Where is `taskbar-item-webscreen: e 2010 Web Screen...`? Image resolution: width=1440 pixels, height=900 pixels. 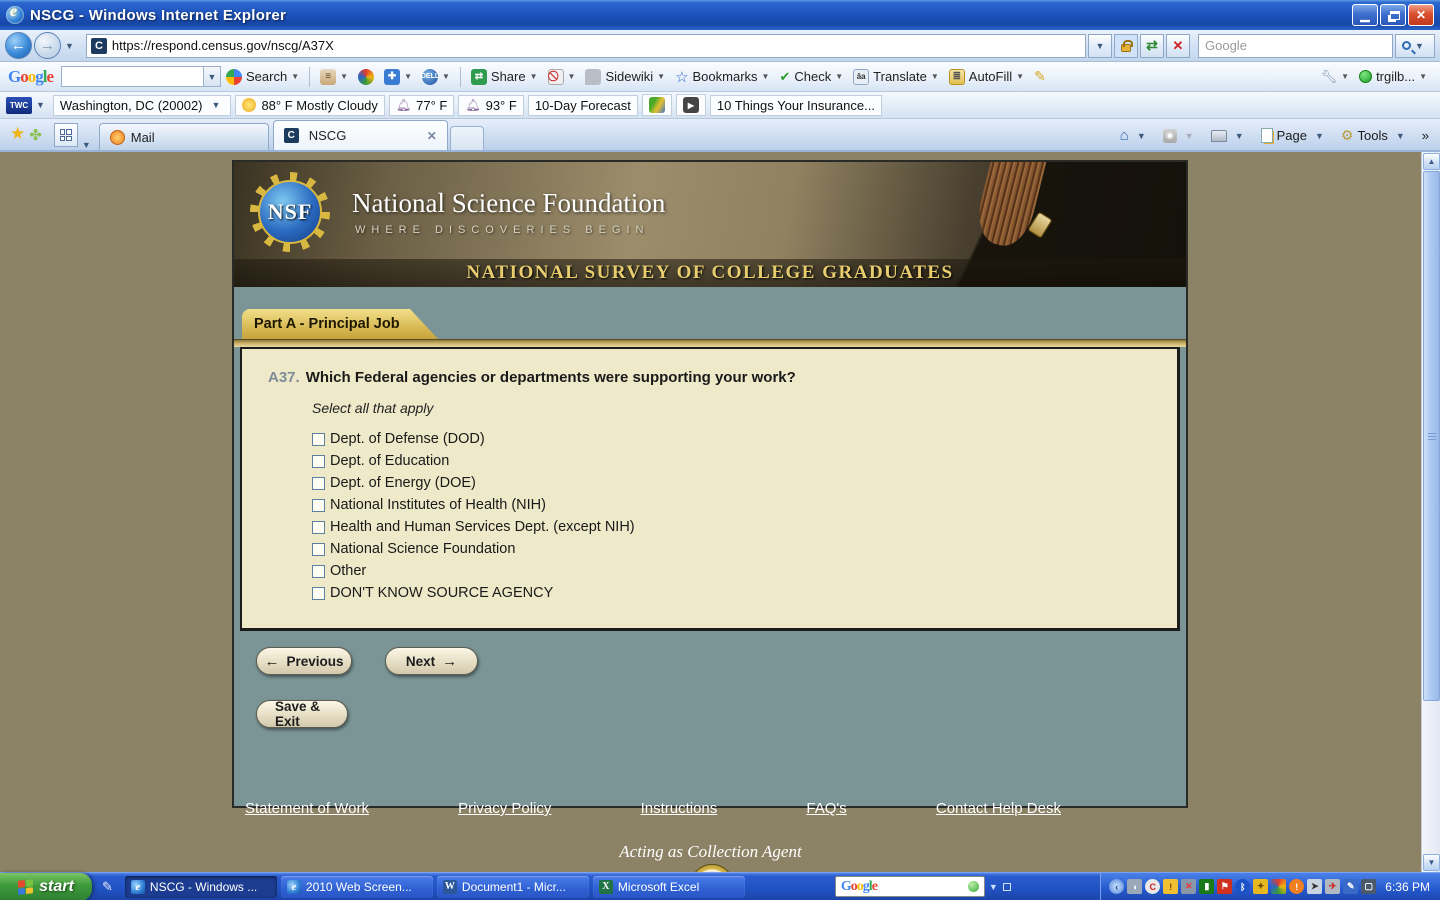 taskbar-item-webscreen: e 2010 Web Screen... is located at coordinates (356, 886).